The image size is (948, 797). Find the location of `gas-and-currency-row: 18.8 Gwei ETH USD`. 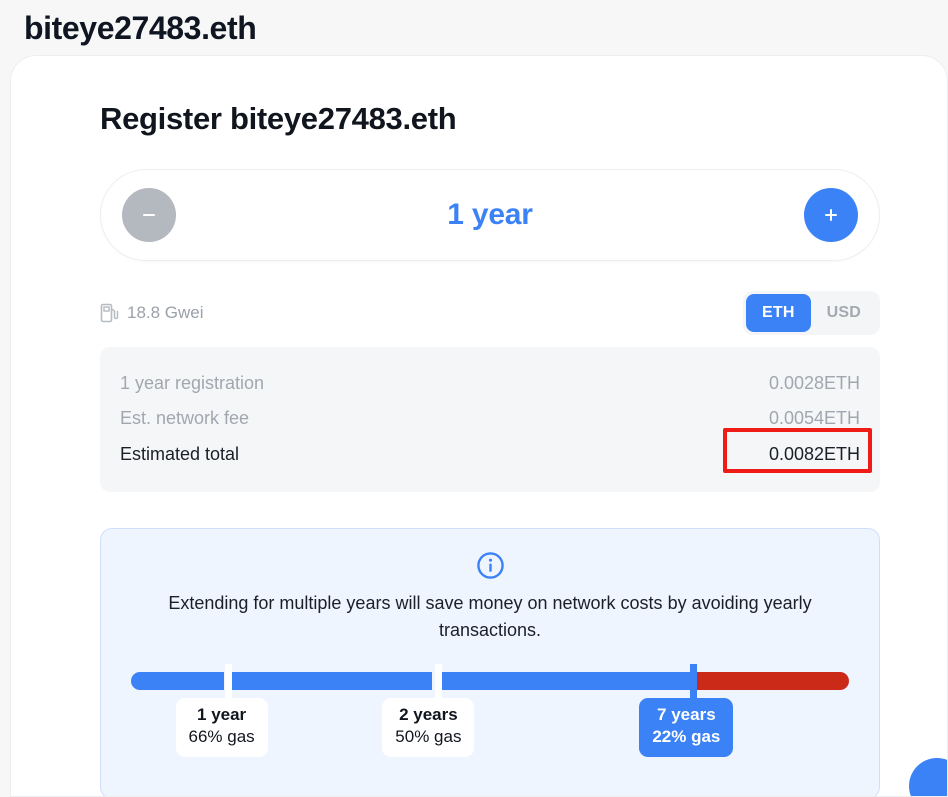

gas-and-currency-row: 18.8 Gwei ETH USD is located at coordinates (490, 313).